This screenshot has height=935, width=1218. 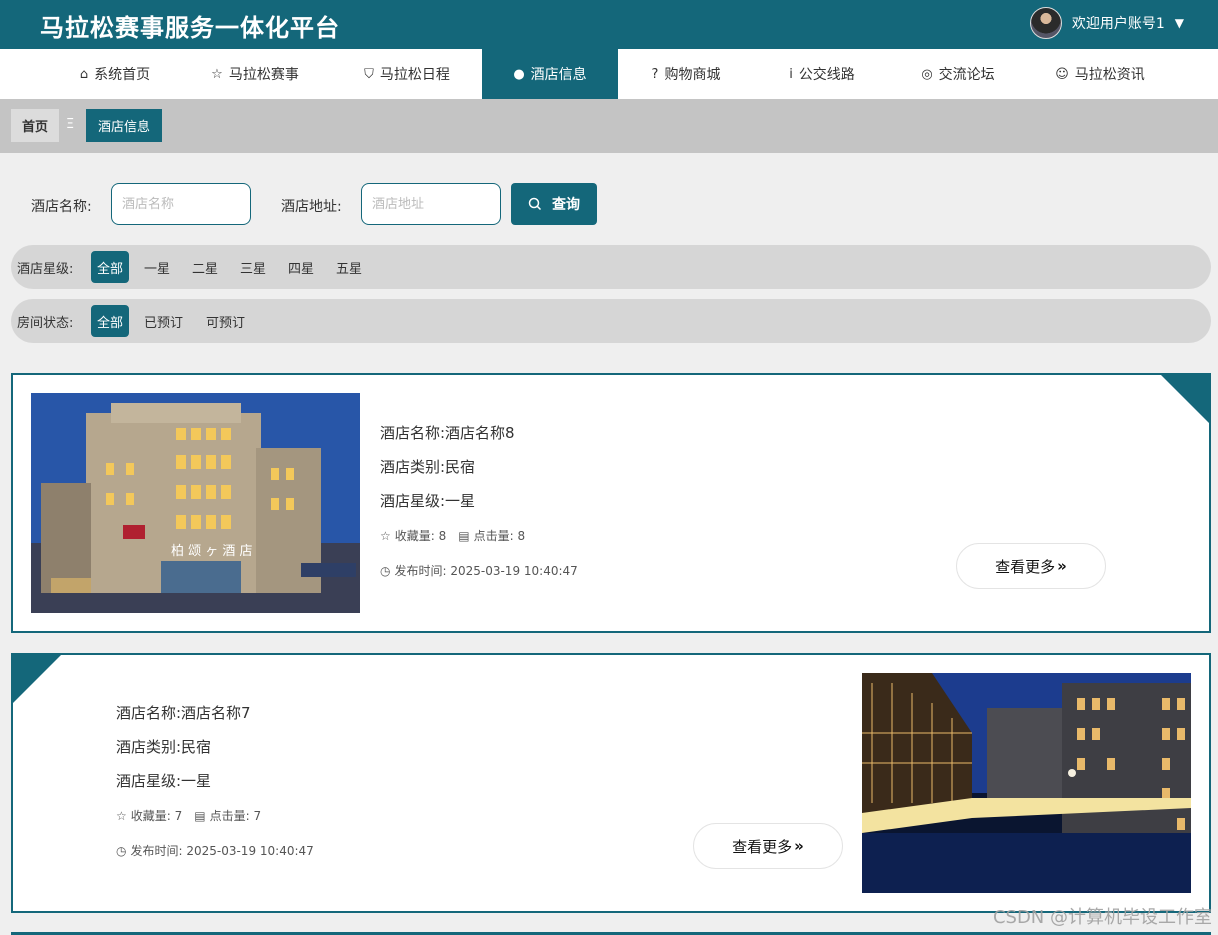 I want to click on alert-circle-icon: ●, so click(x=519, y=74).